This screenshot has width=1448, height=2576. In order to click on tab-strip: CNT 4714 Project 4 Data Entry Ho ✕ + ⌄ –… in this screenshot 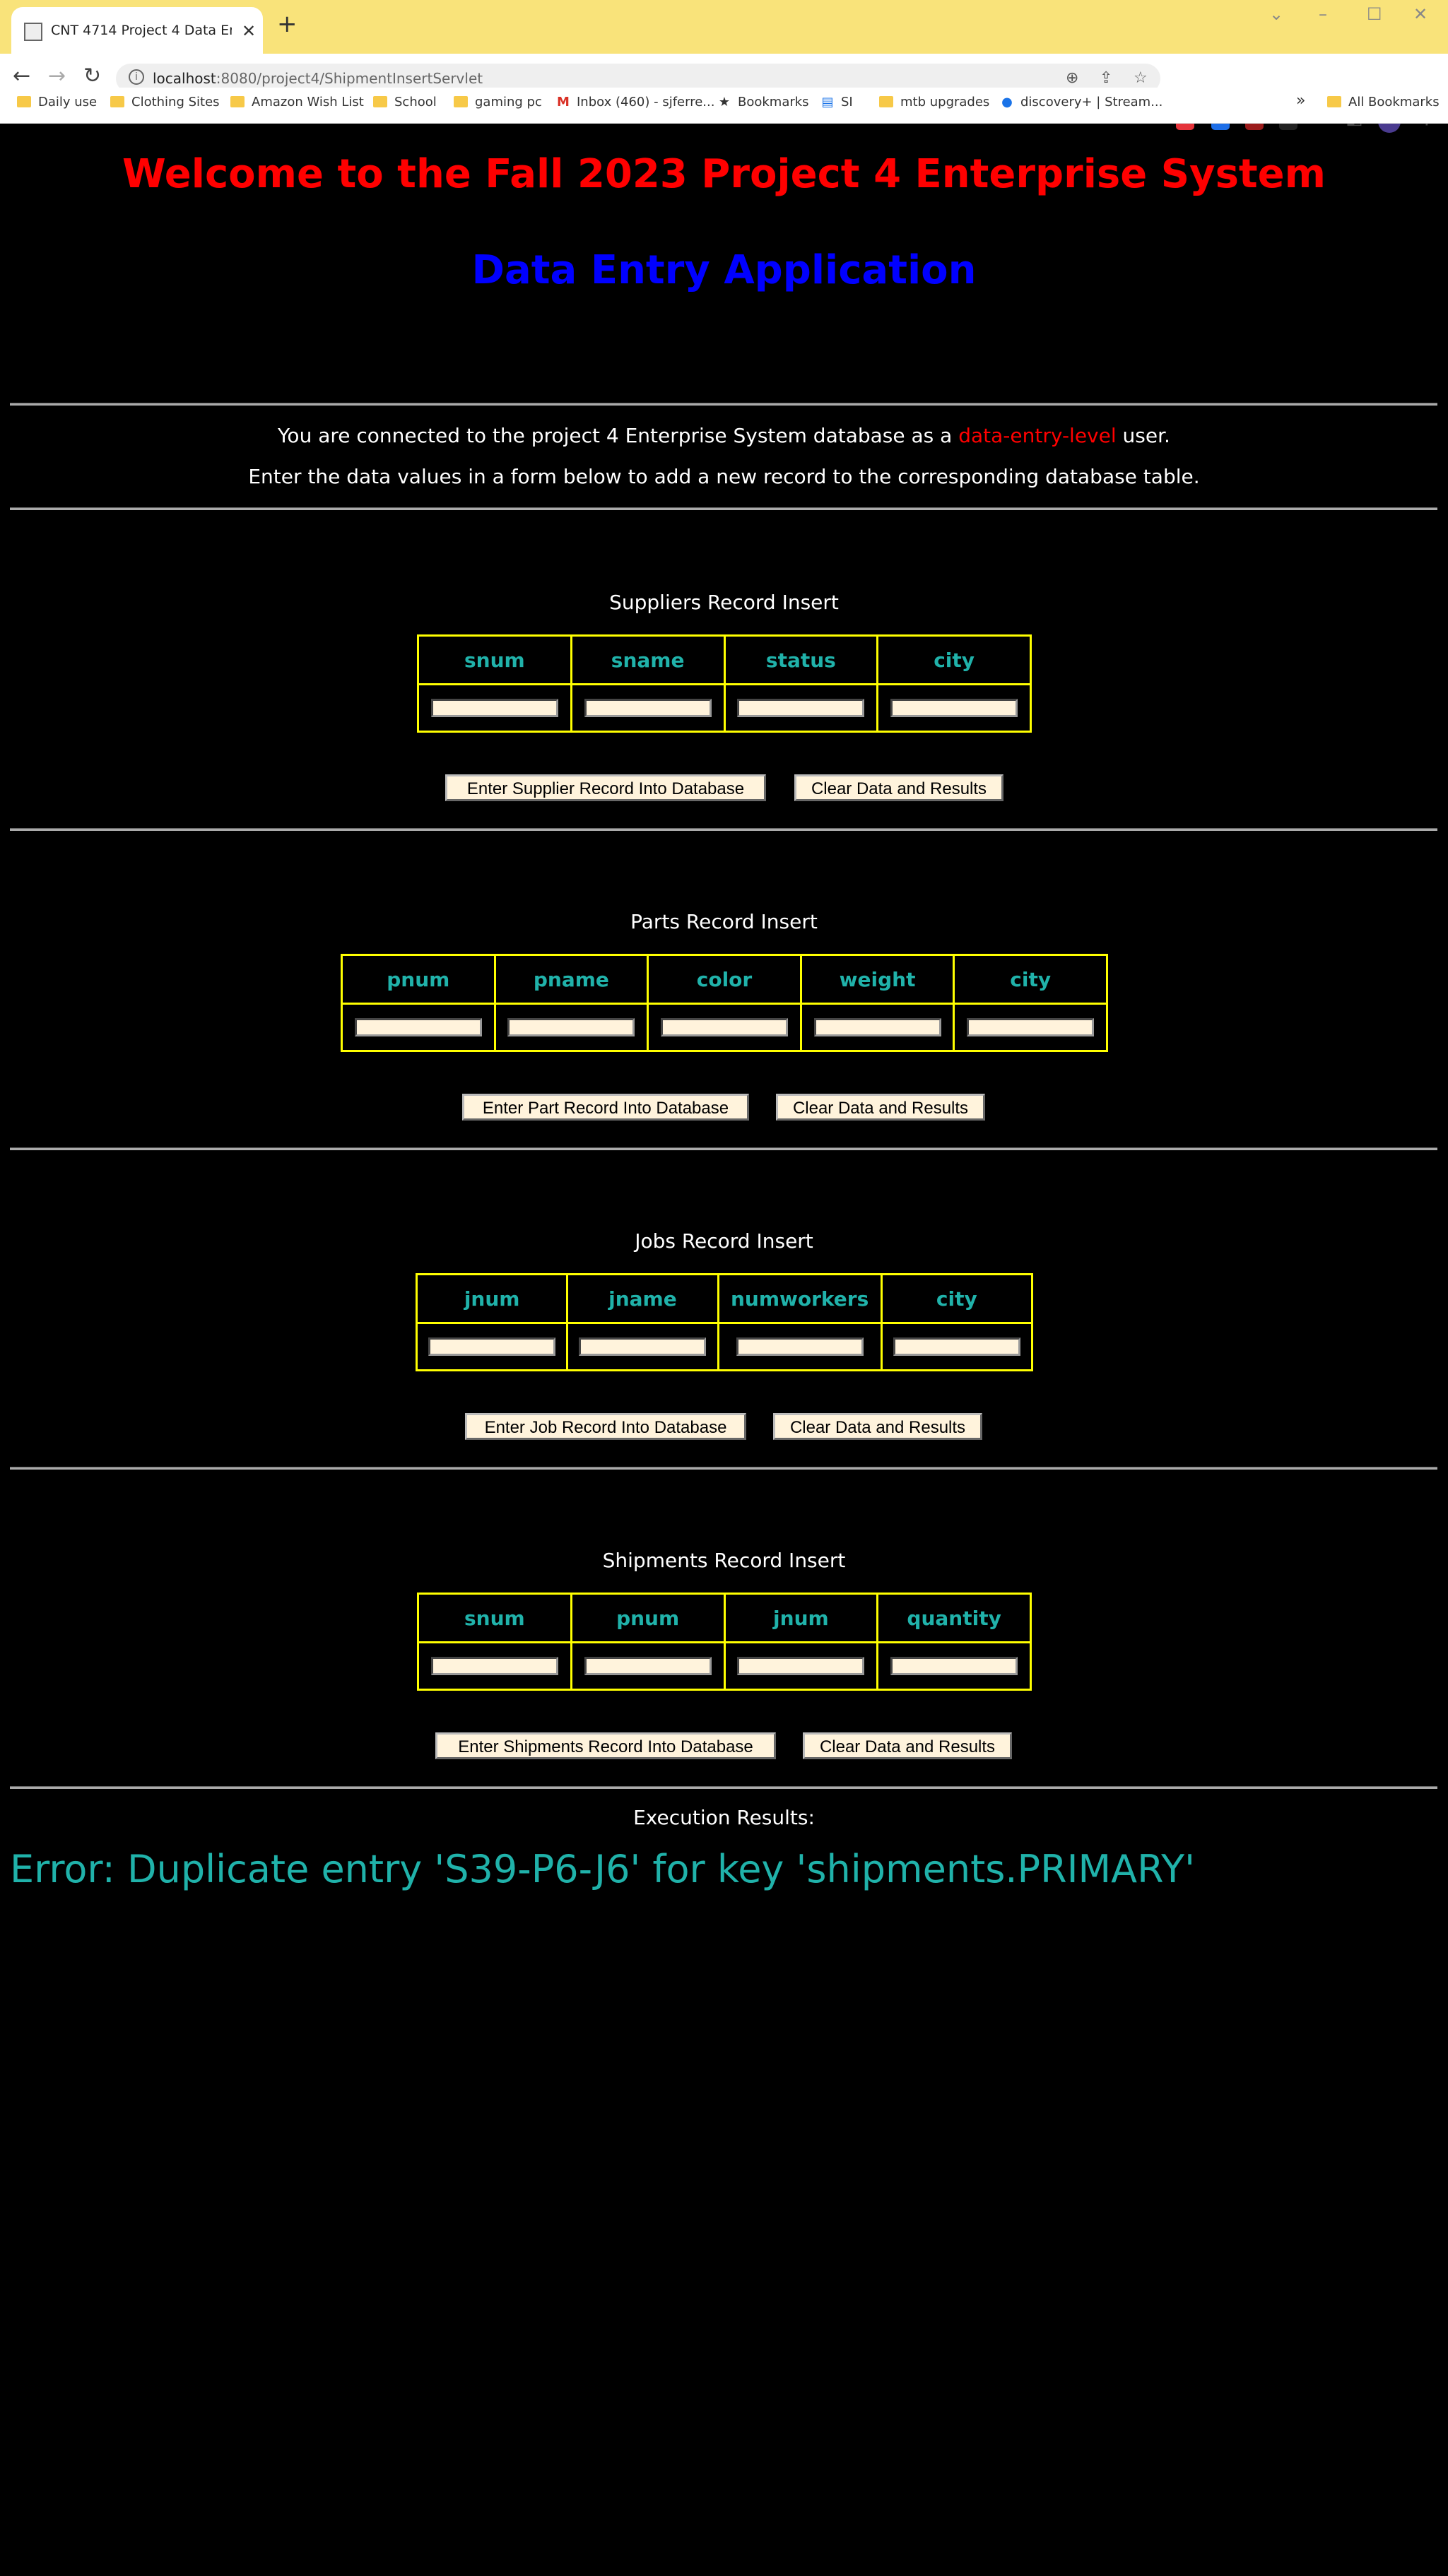, I will do `click(724, 27)`.